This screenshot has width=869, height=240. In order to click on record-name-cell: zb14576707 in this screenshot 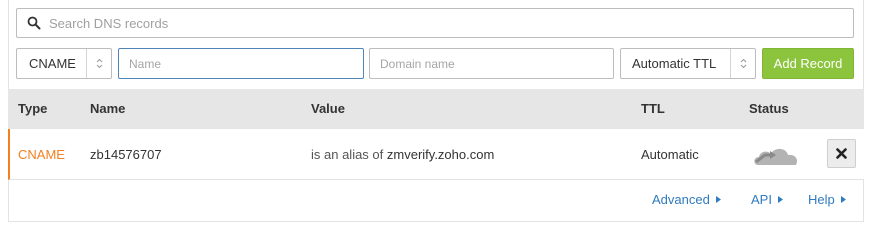, I will do `click(126, 154)`.